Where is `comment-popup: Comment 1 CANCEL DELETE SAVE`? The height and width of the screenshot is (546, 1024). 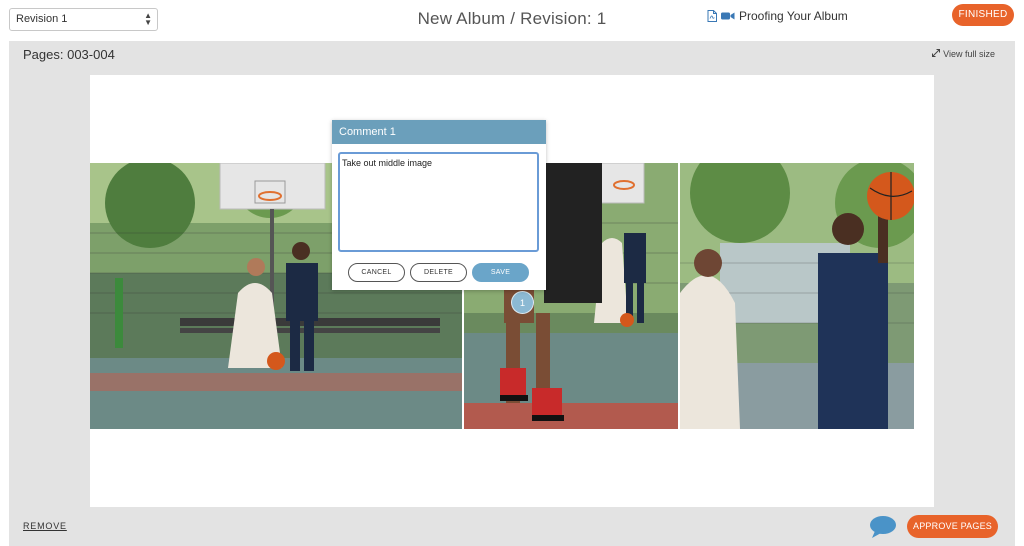 comment-popup: Comment 1 CANCEL DELETE SAVE is located at coordinates (439, 205).